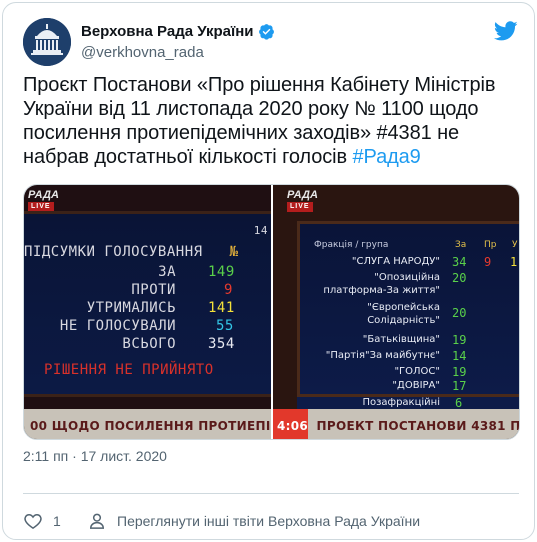 The image size is (537, 542). I want to click on news-ticker: 00 ЩОДО ПОСИЛЕННЯ ПРОТИЕПІДЕМІЧ, so click(147, 424).